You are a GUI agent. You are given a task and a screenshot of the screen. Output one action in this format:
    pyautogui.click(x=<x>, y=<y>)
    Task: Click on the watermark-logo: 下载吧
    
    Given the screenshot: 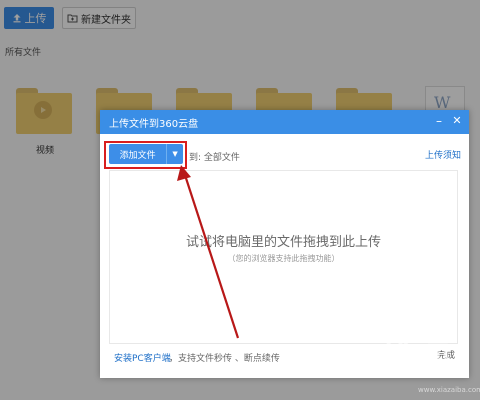 What is the action you would take?
    pyautogui.click(x=395, y=361)
    